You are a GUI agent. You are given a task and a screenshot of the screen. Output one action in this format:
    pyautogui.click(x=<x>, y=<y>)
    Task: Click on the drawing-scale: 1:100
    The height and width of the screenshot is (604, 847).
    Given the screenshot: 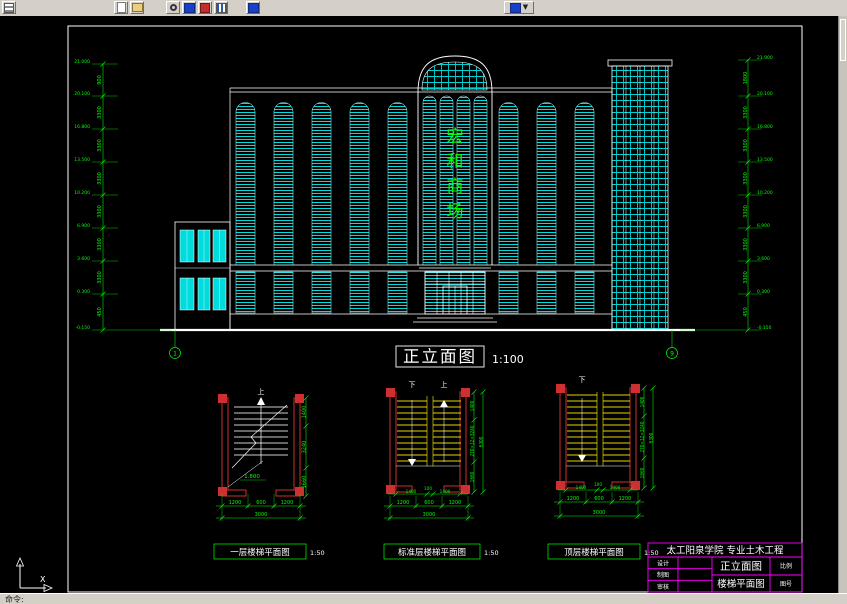 What is the action you would take?
    pyautogui.click(x=508, y=359)
    